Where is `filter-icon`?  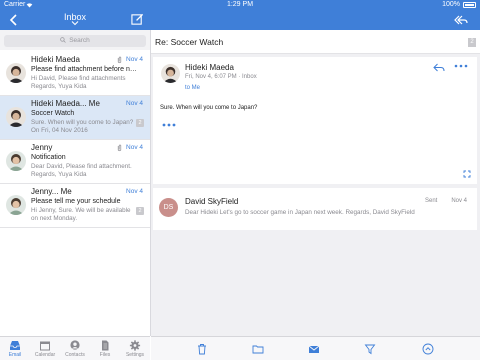 filter-icon is located at coordinates (370, 349).